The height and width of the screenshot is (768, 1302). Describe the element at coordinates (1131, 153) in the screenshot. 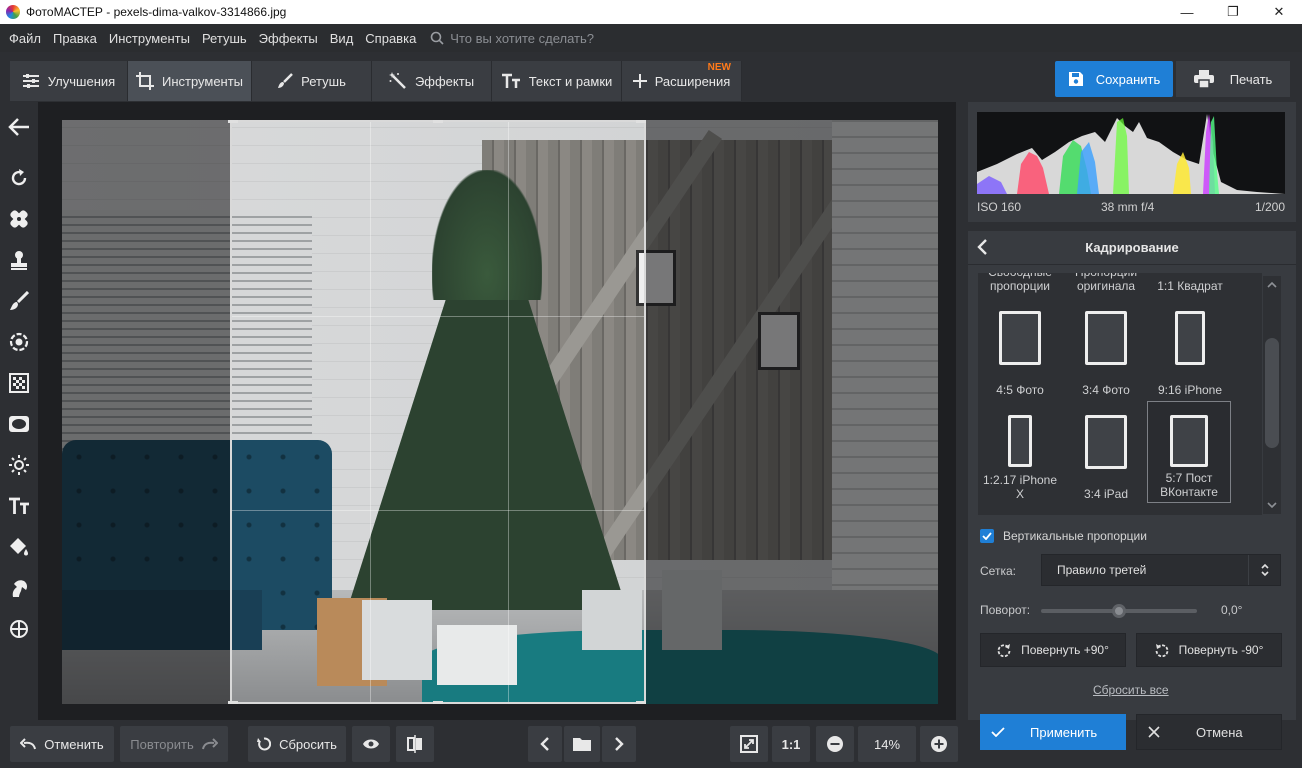

I see `histogram` at that location.